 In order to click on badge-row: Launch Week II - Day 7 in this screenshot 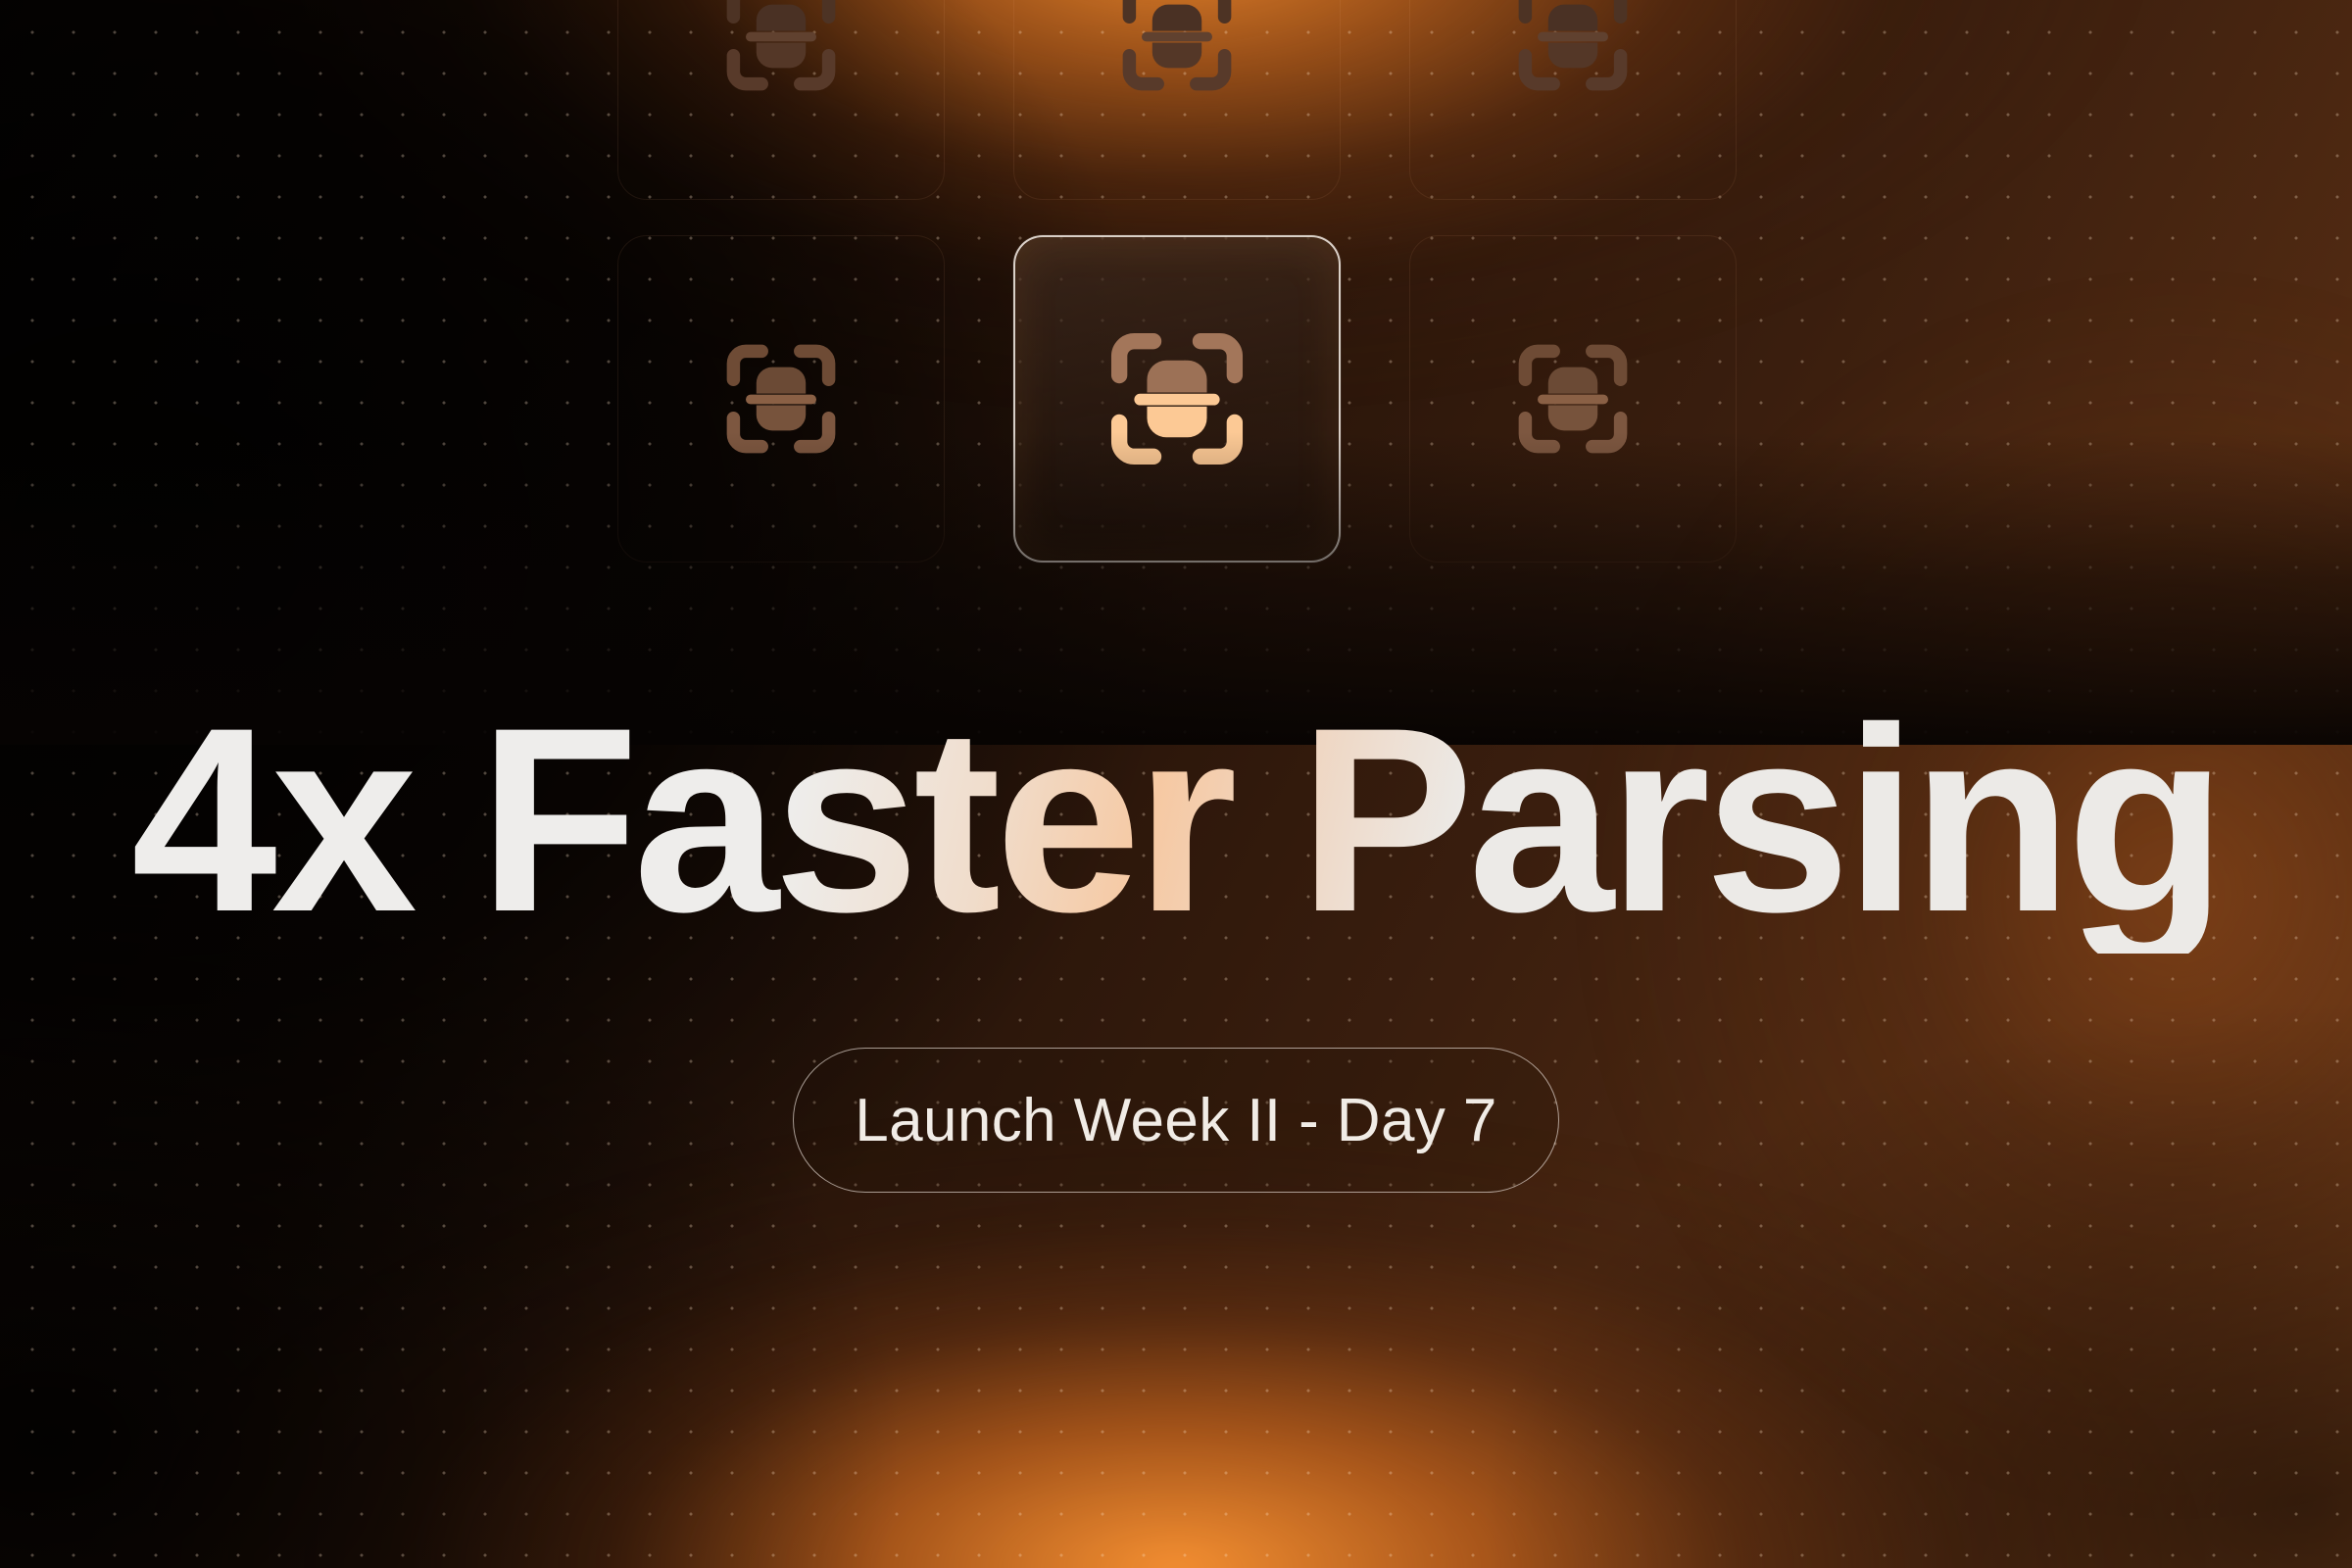, I will do `click(1176, 1121)`.